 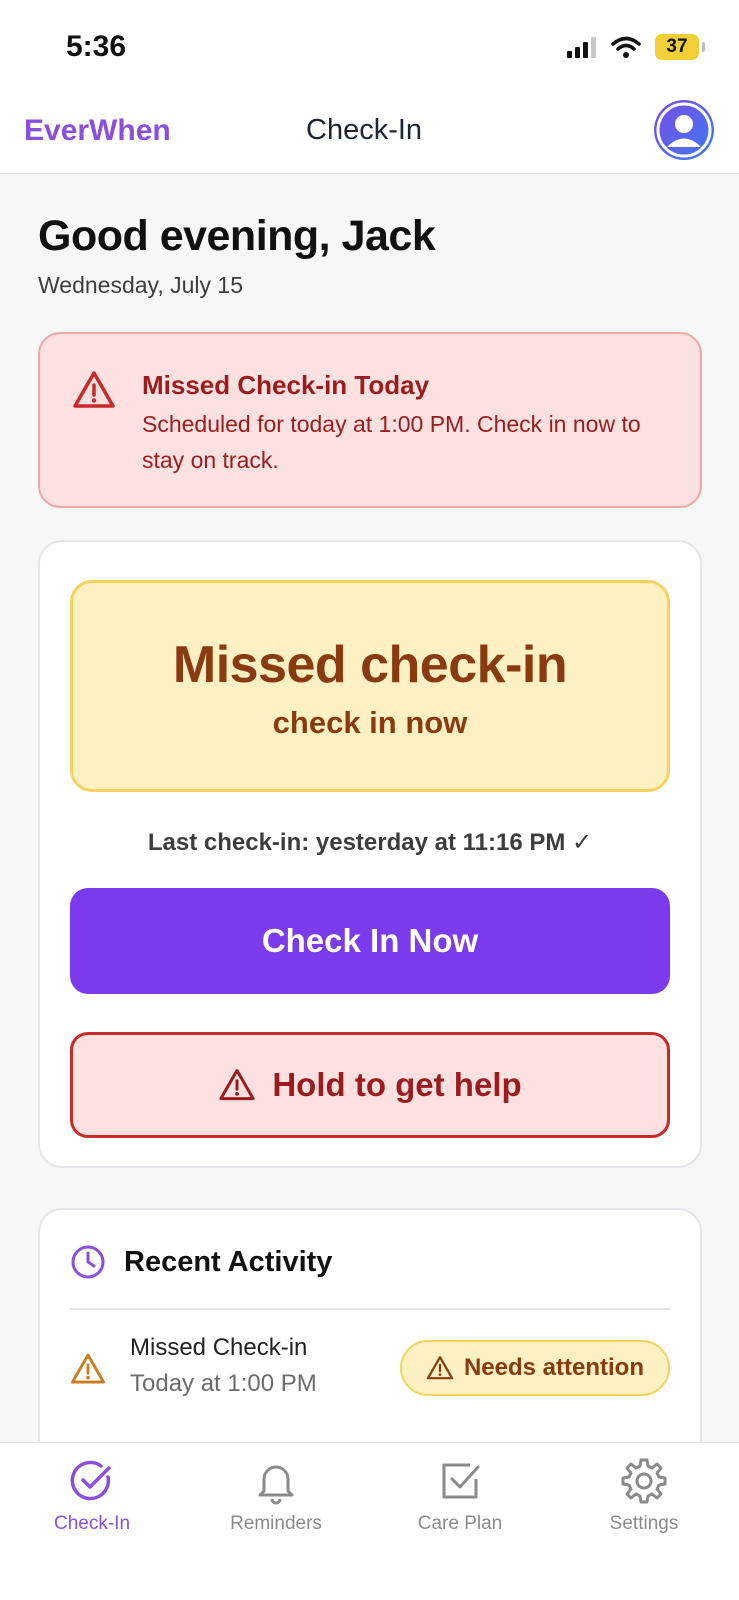 I want to click on wifi-icon, so click(x=626, y=47).